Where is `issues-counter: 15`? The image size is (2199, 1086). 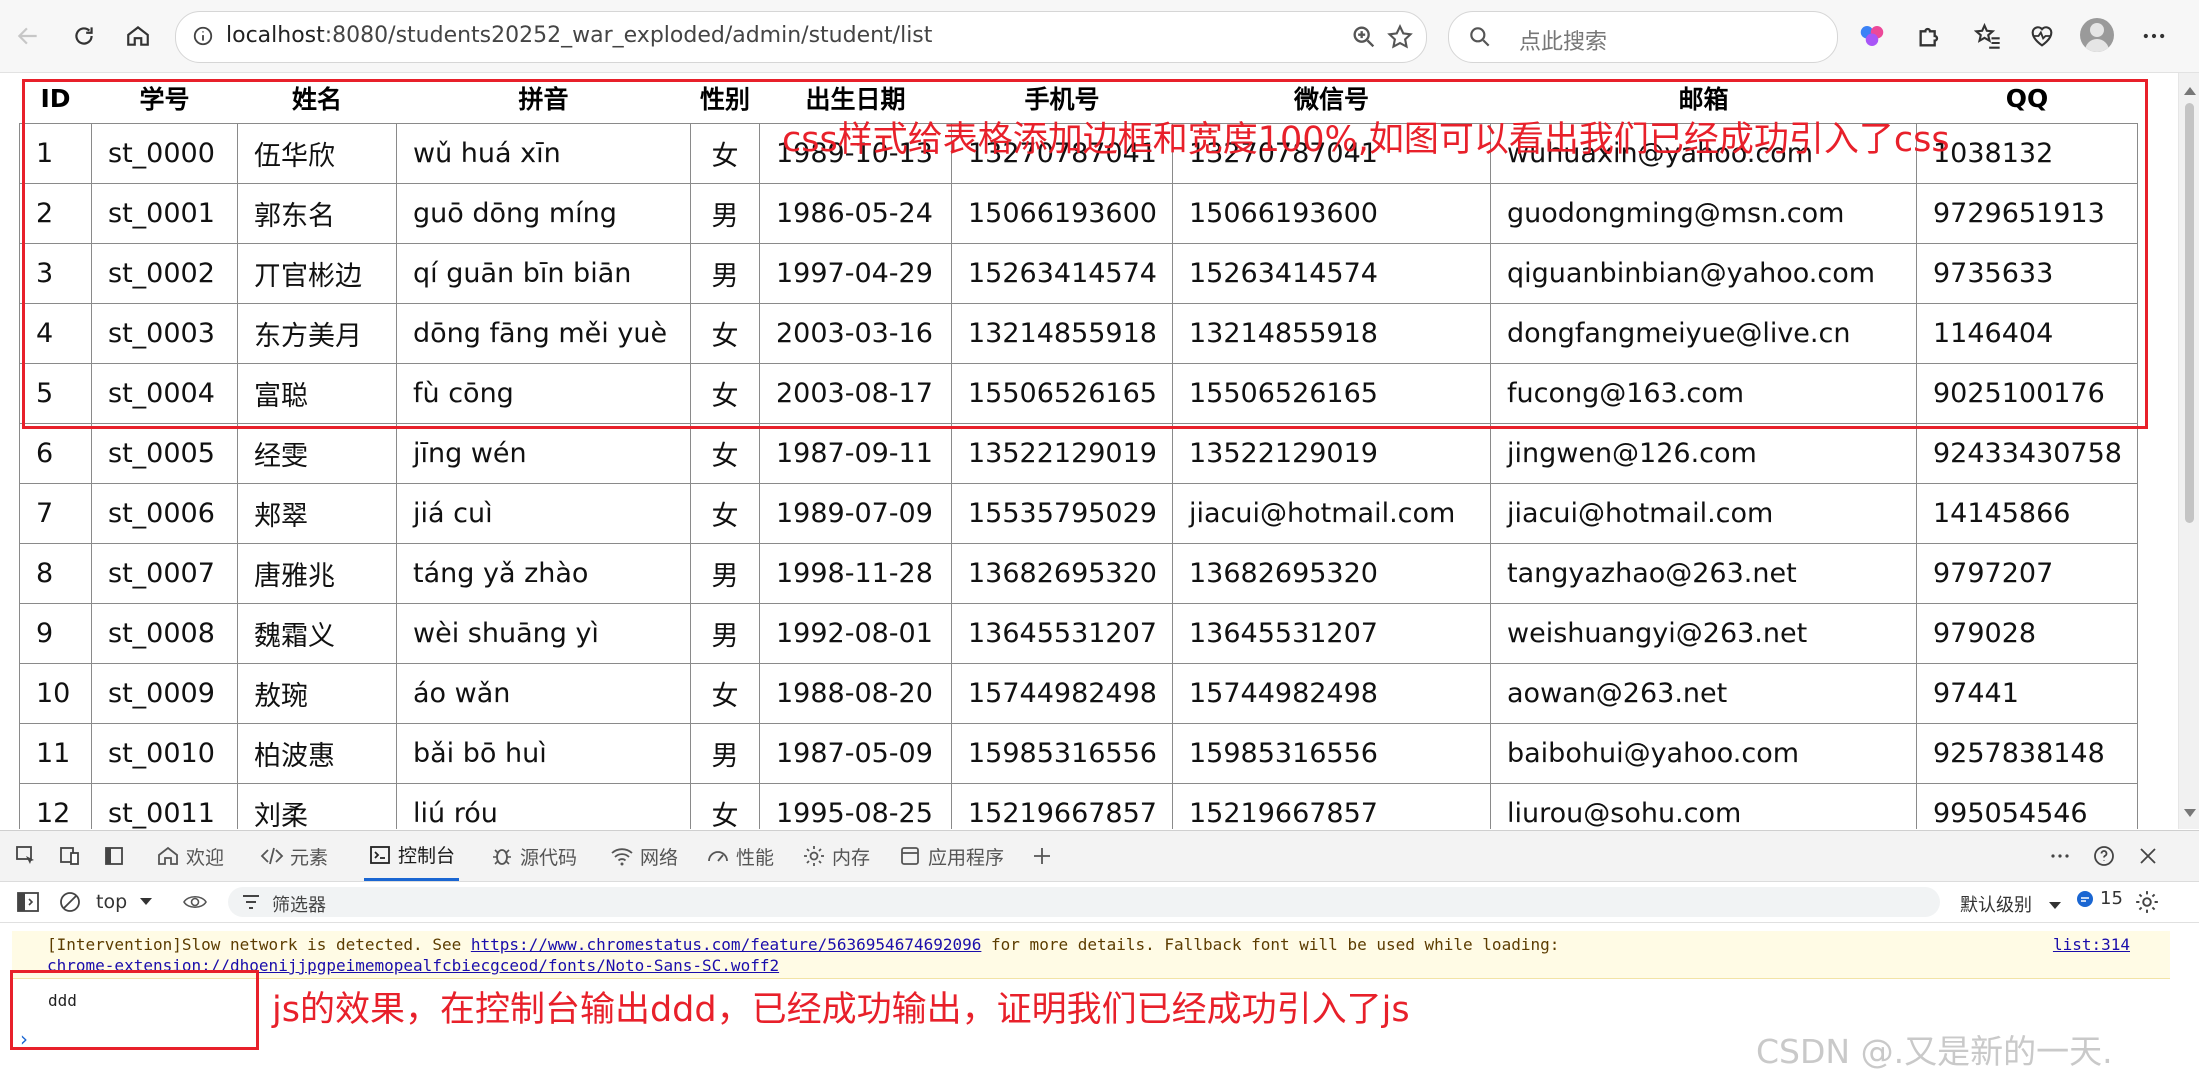 issues-counter: 15 is located at coordinates (2099, 898).